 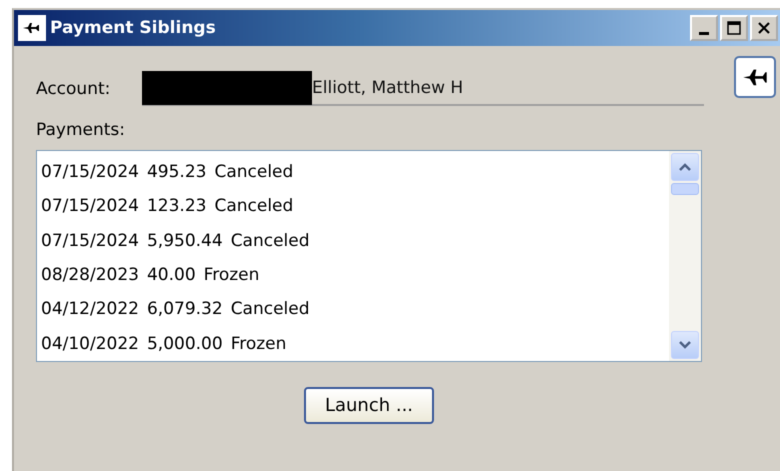 What do you see at coordinates (90, 275) in the screenshot?
I see `payment-date: 08/28/2023` at bounding box center [90, 275].